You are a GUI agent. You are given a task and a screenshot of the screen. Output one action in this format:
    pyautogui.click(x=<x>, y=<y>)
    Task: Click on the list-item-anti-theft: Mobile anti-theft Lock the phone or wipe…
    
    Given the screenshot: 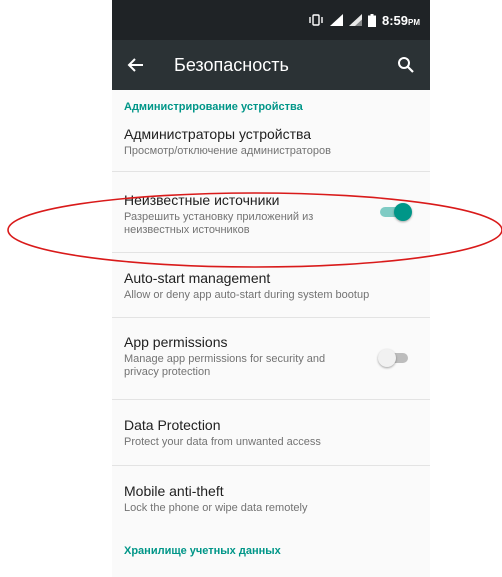 What is the action you would take?
    pyautogui.click(x=271, y=498)
    